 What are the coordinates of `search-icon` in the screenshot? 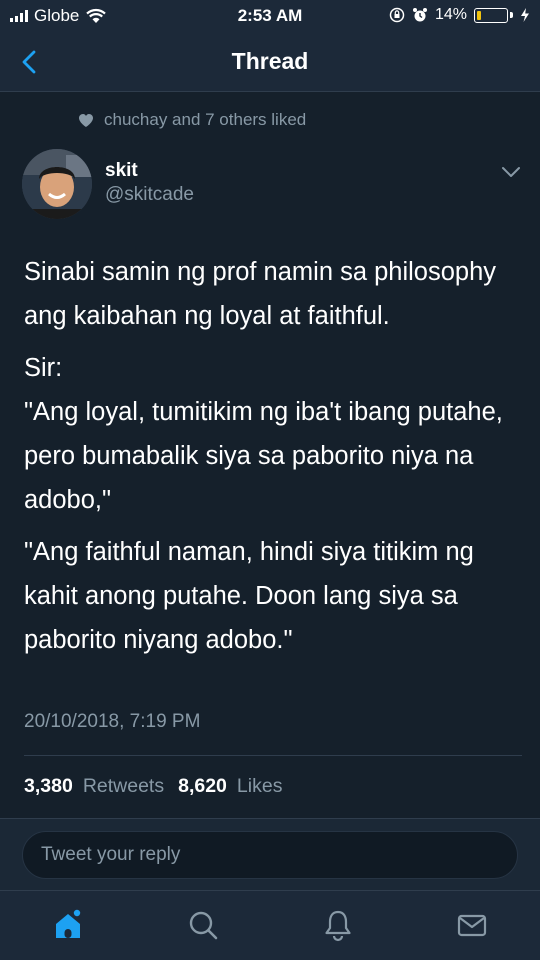 It's located at (203, 925).